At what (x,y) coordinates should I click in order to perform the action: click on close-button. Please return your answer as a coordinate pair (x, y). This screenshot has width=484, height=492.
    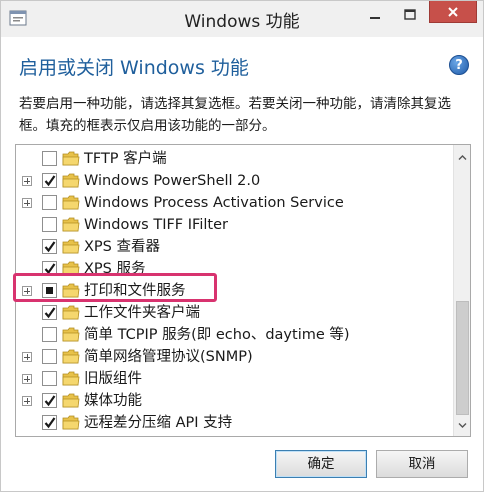
    Looking at the image, I should click on (453, 12).